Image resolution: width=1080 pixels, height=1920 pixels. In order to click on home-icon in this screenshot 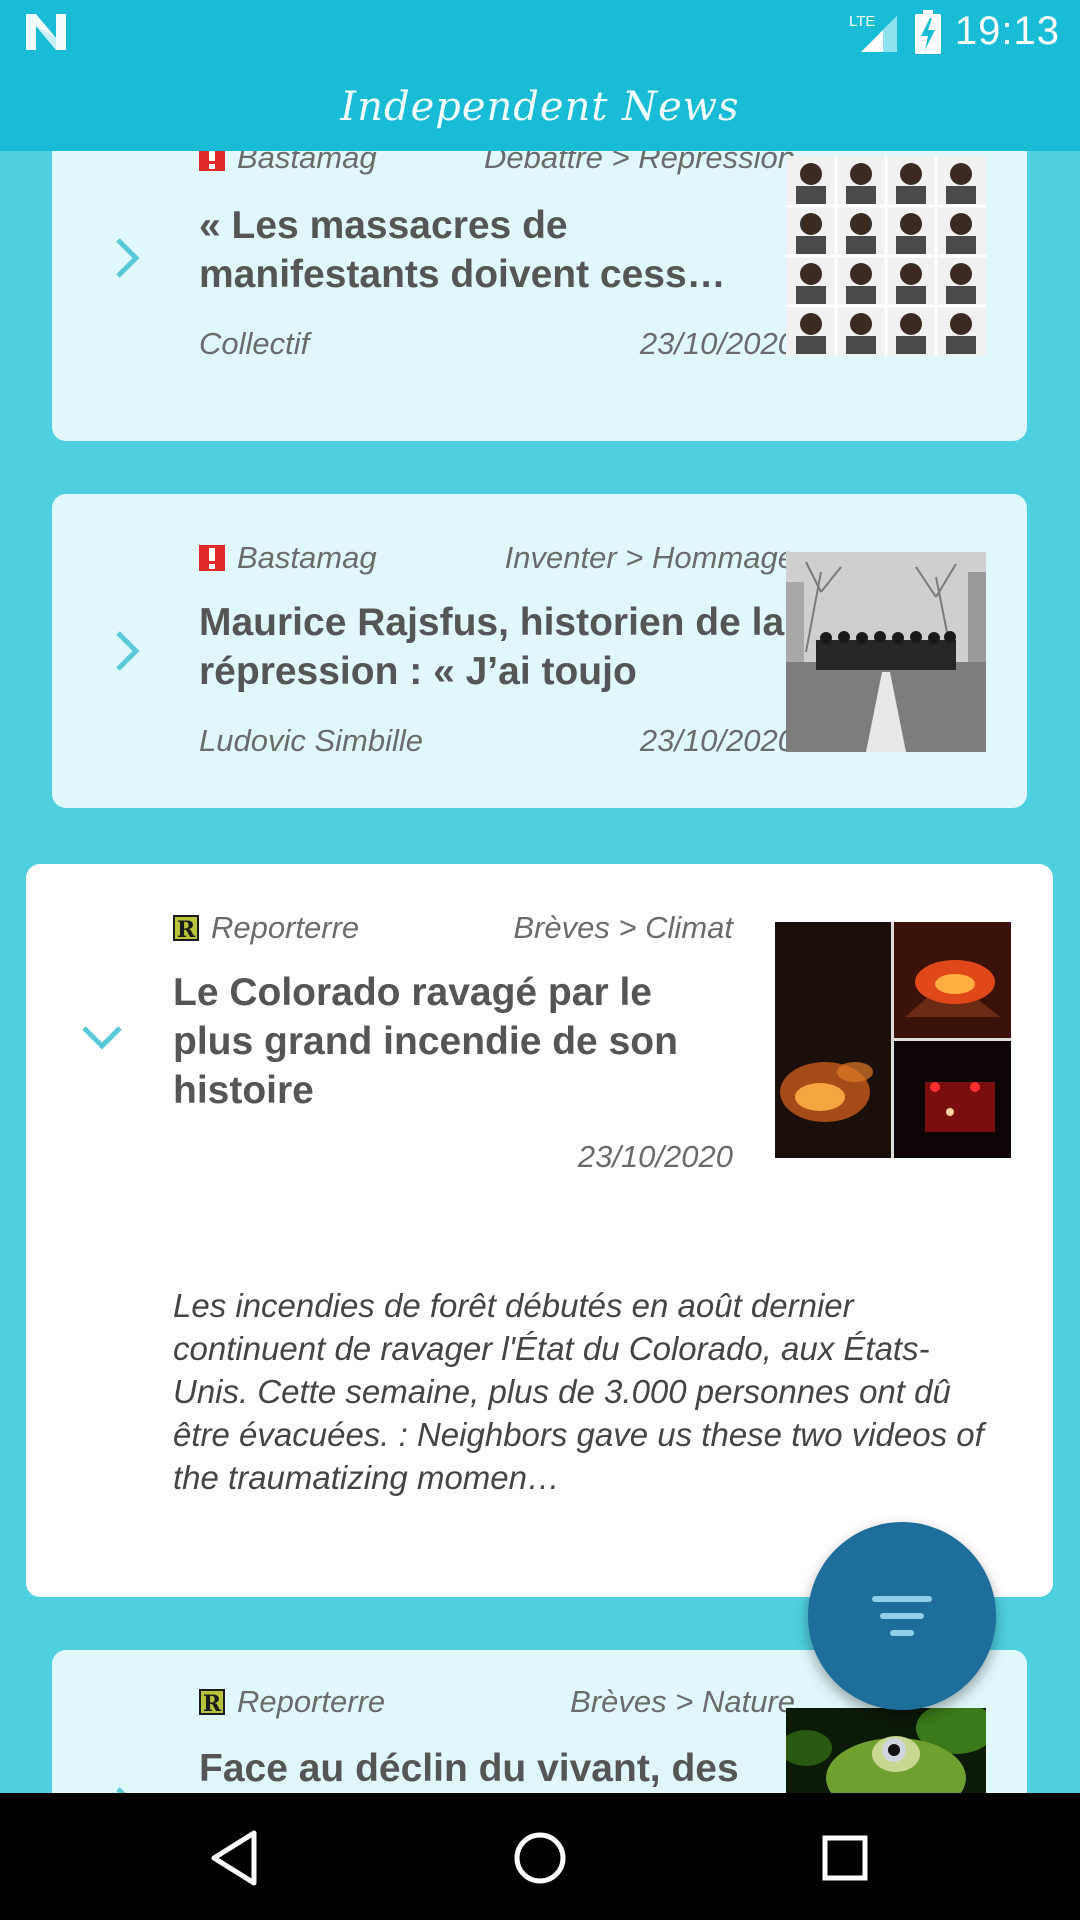, I will do `click(540, 1858)`.